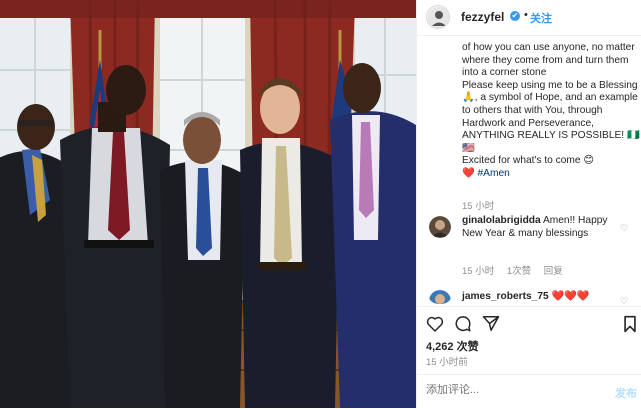 This screenshot has height=409, width=641. I want to click on verified-badge-icon: ✔, so click(515, 16).